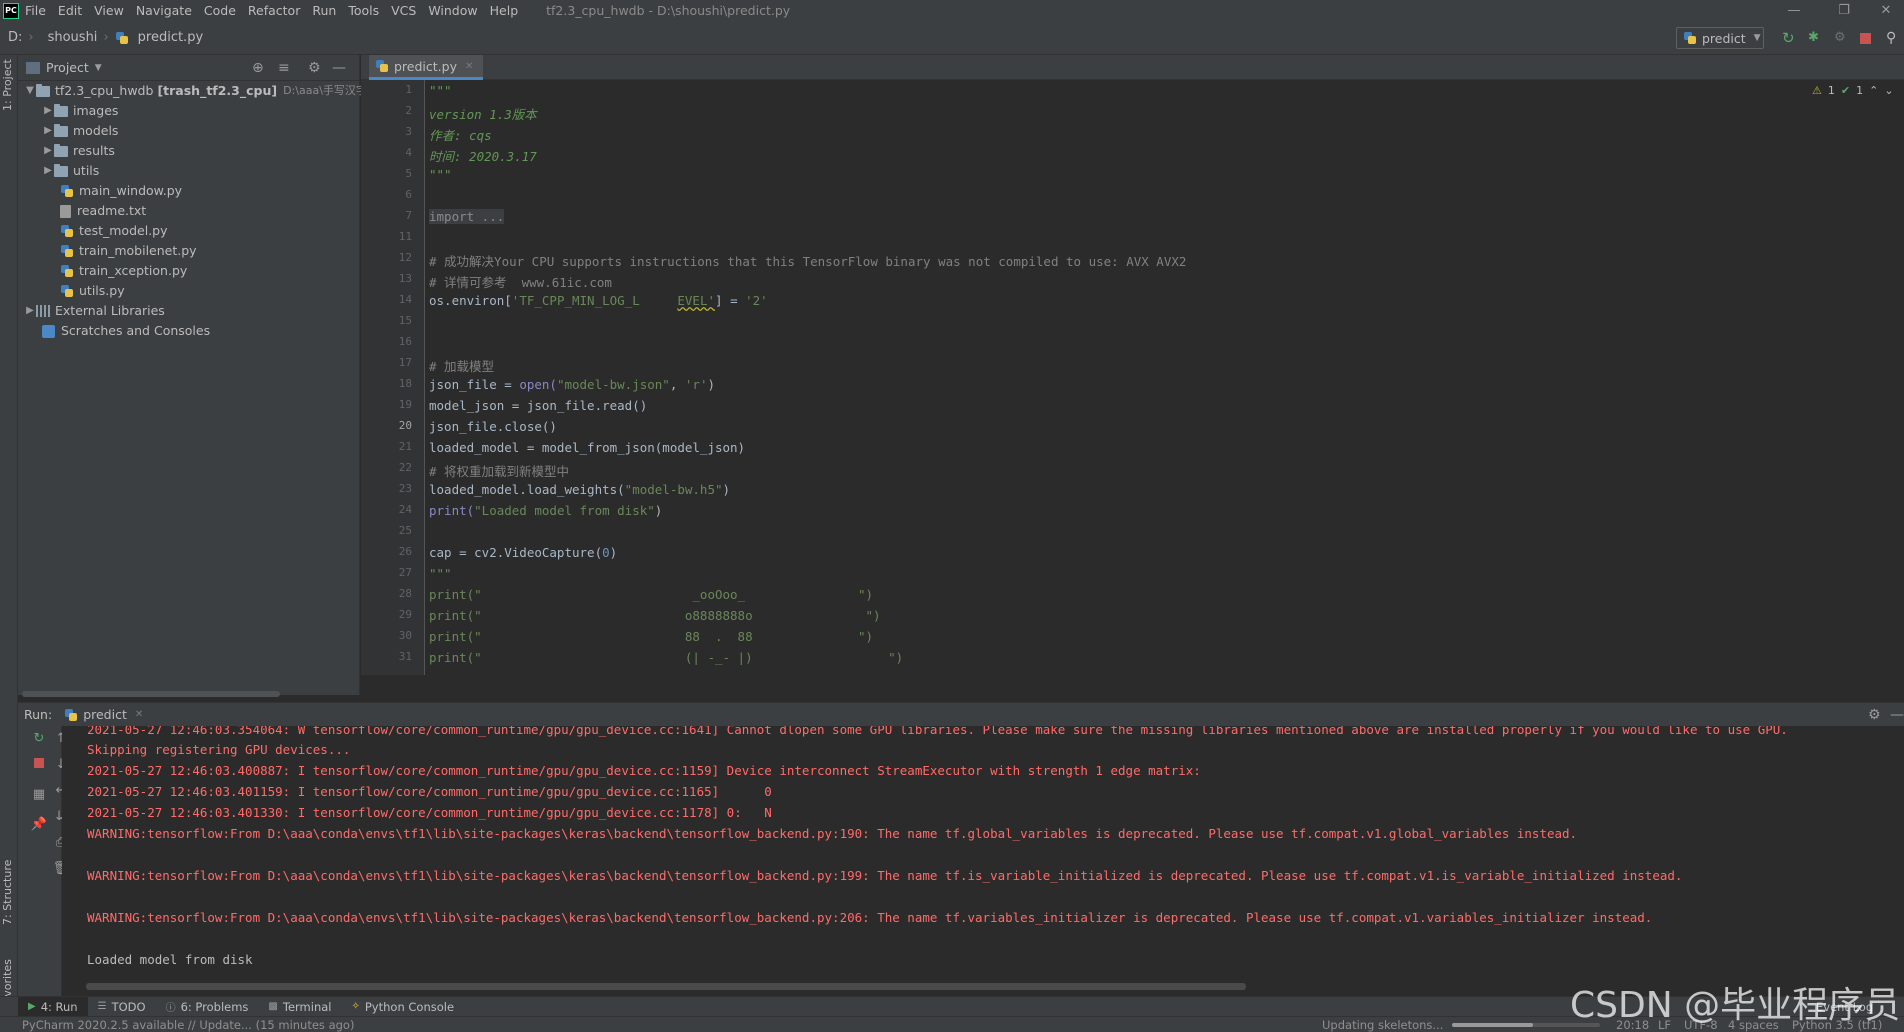 The height and width of the screenshot is (1032, 1904). I want to click on tool-terminal-button: ▩ Terminal, so click(299, 1007).